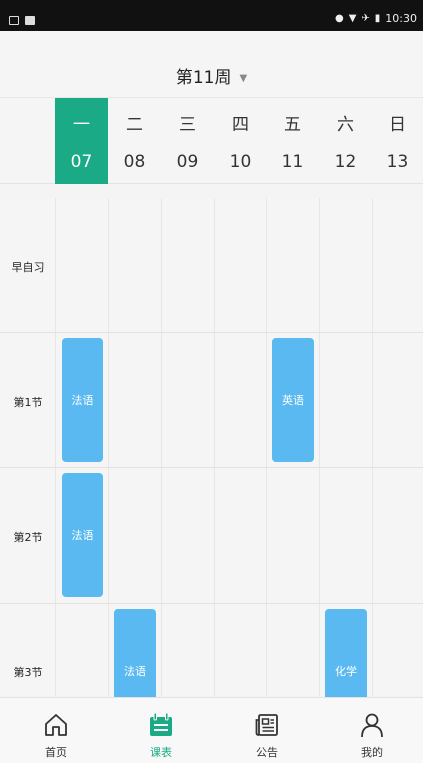  I want to click on day-date: 13, so click(397, 162).